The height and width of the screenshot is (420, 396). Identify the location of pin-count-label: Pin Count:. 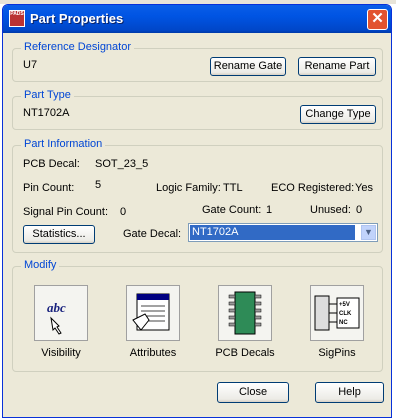
(49, 188).